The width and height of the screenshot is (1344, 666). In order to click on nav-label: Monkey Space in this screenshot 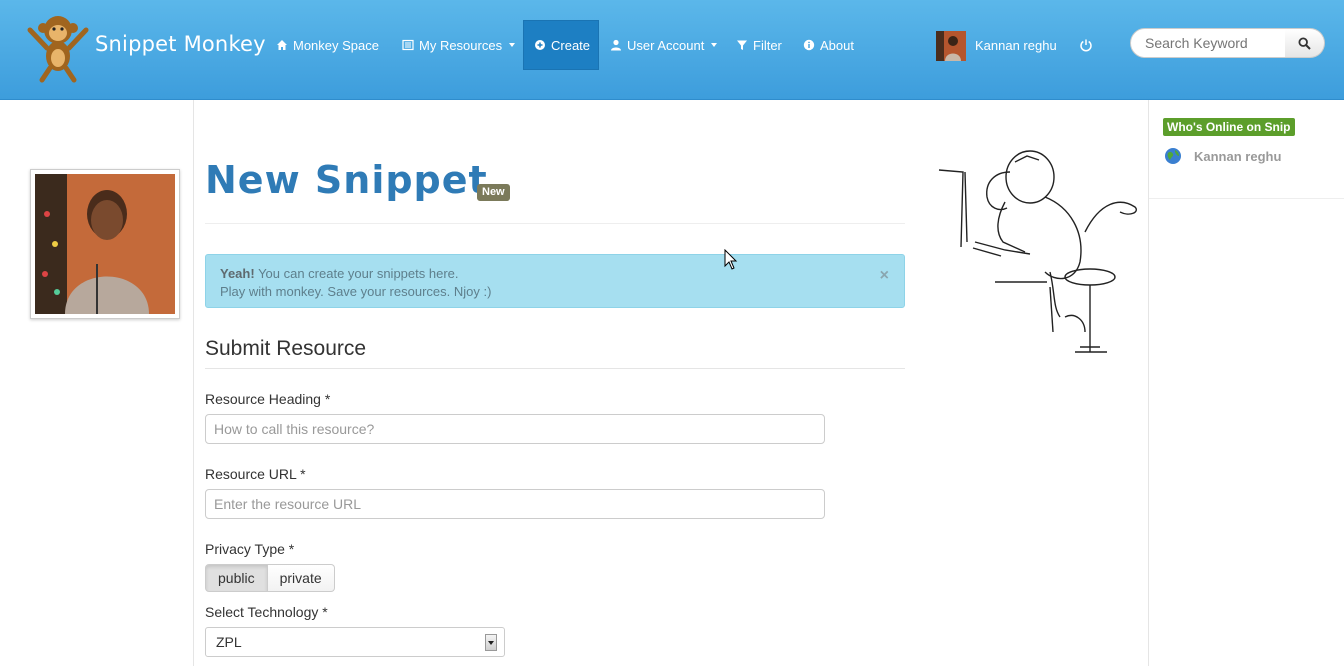, I will do `click(336, 45)`.